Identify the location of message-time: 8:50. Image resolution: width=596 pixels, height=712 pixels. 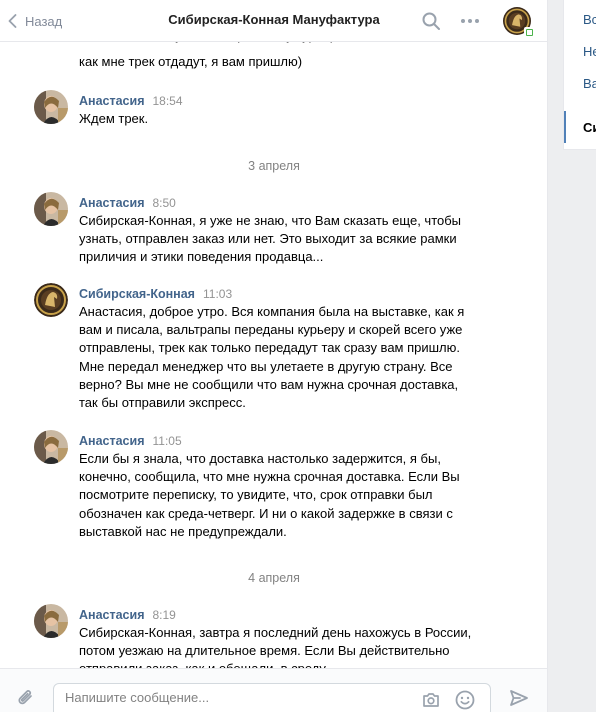
(164, 203).